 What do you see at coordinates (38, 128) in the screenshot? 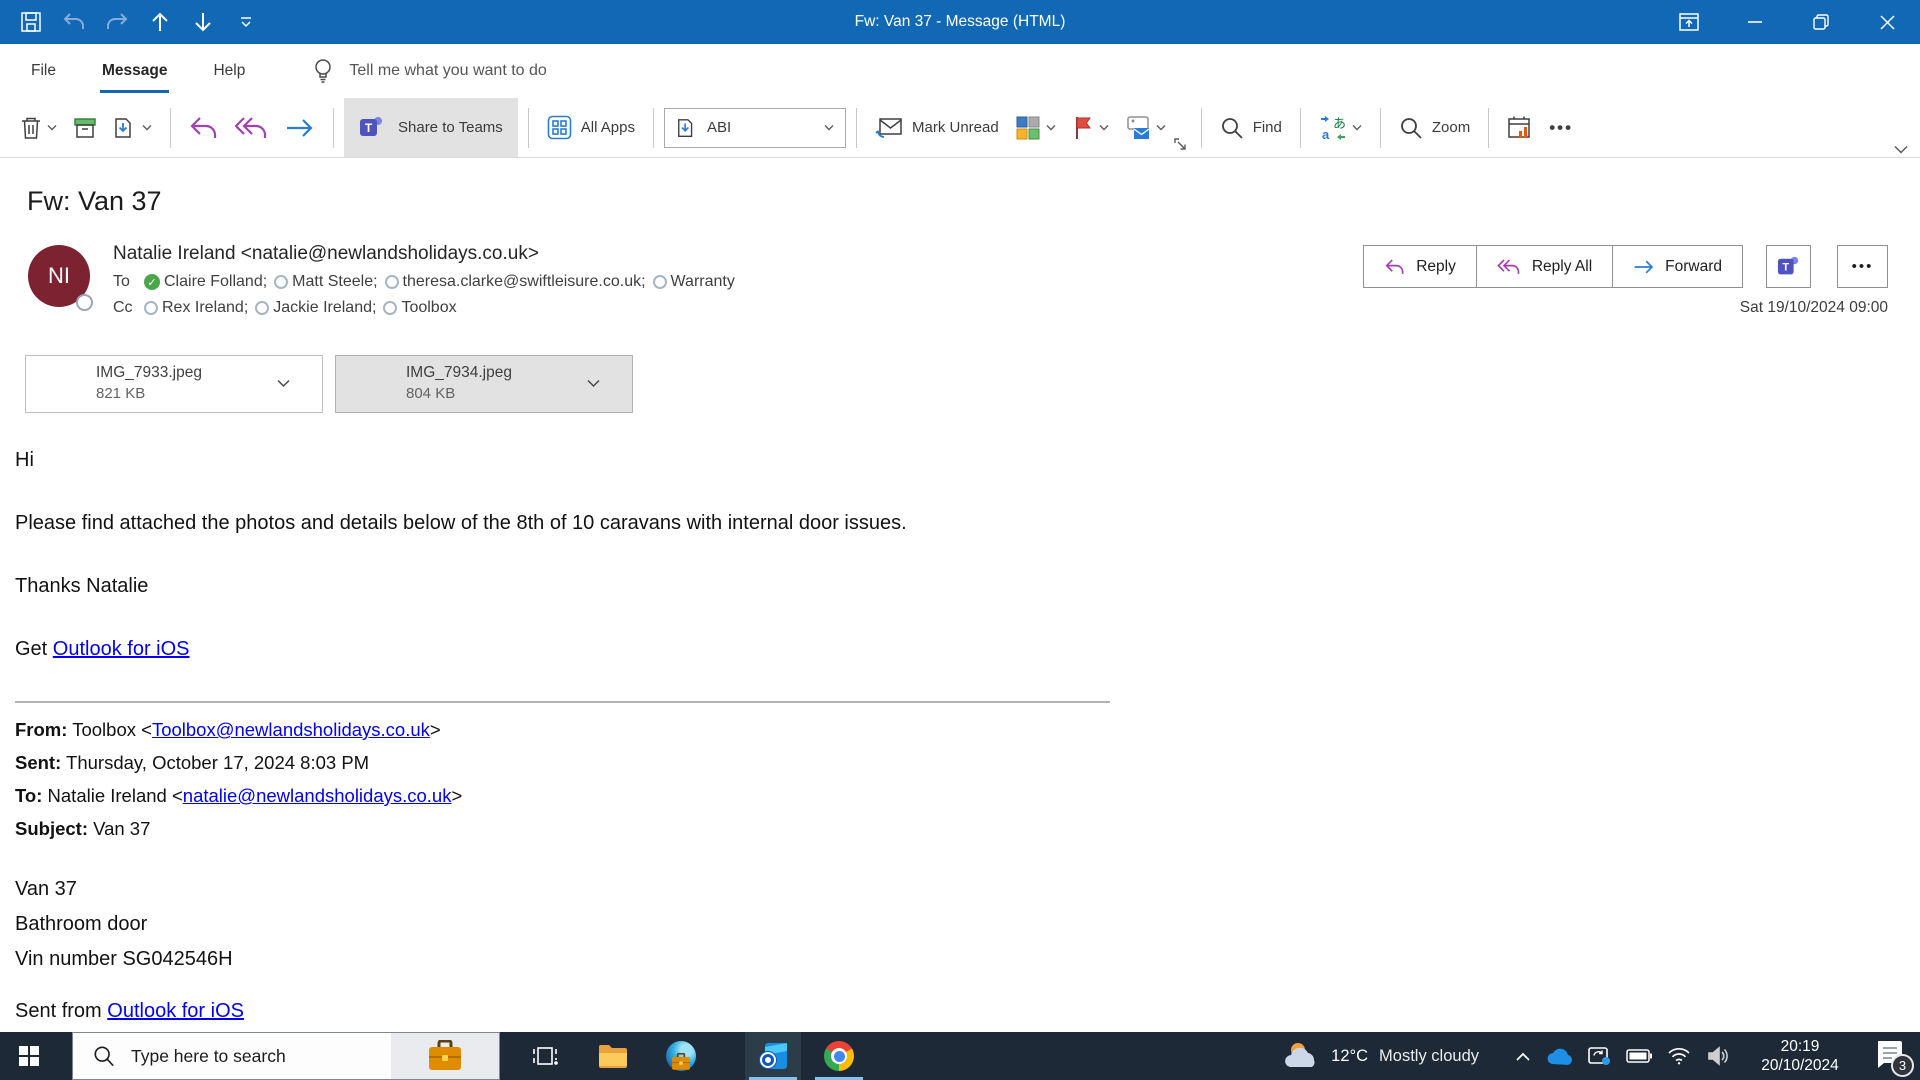
I see `delete-button` at bounding box center [38, 128].